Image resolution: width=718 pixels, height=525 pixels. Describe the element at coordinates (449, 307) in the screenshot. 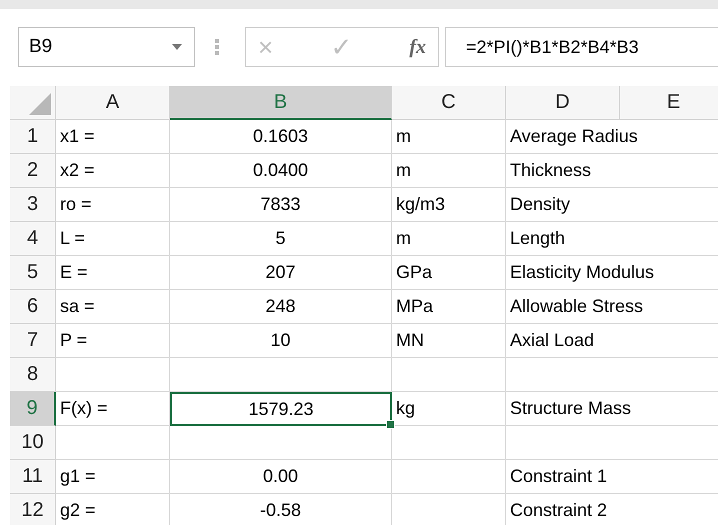

I see `table-cell: MPa` at that location.